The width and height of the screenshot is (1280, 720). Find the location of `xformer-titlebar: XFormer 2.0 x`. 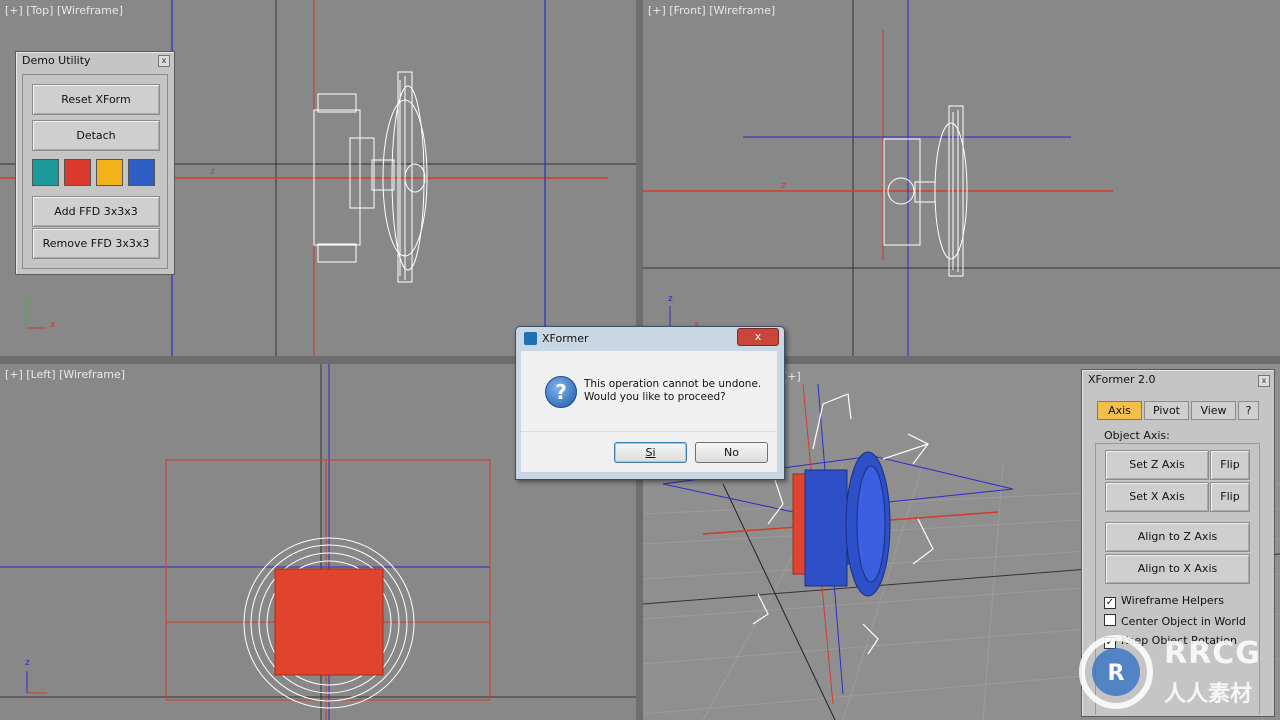

xformer-titlebar: XFormer 2.0 x is located at coordinates (1178, 380).